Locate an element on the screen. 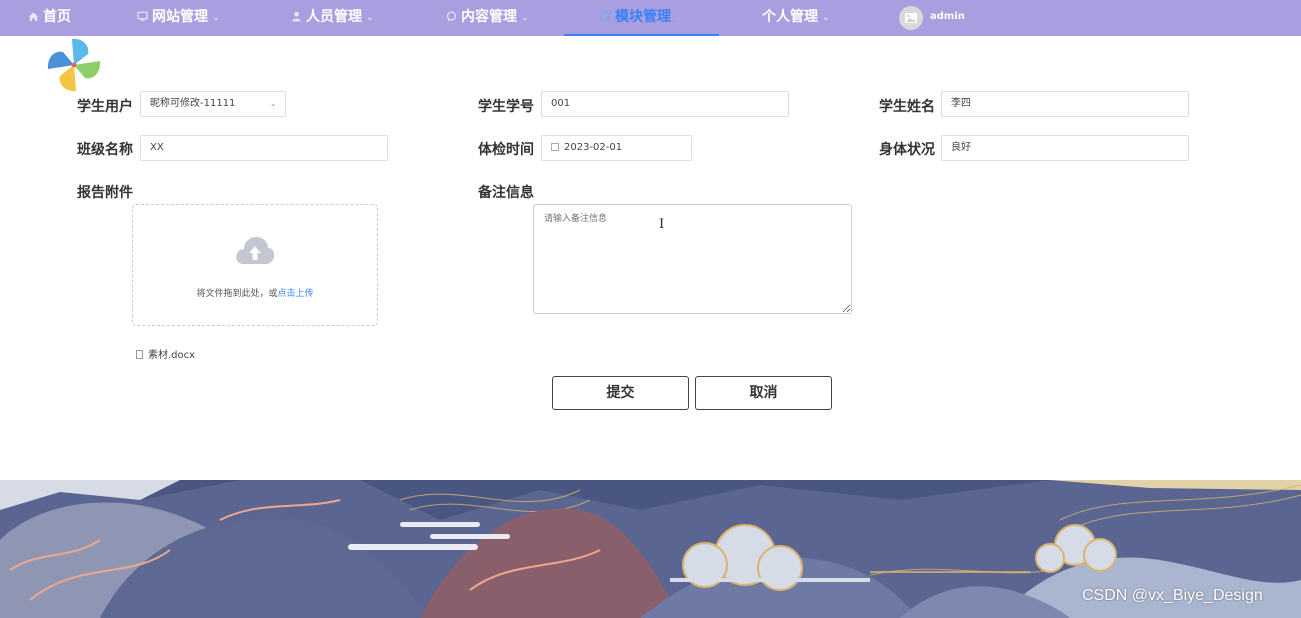  student-name-label: 学生姓名 is located at coordinates (907, 107).